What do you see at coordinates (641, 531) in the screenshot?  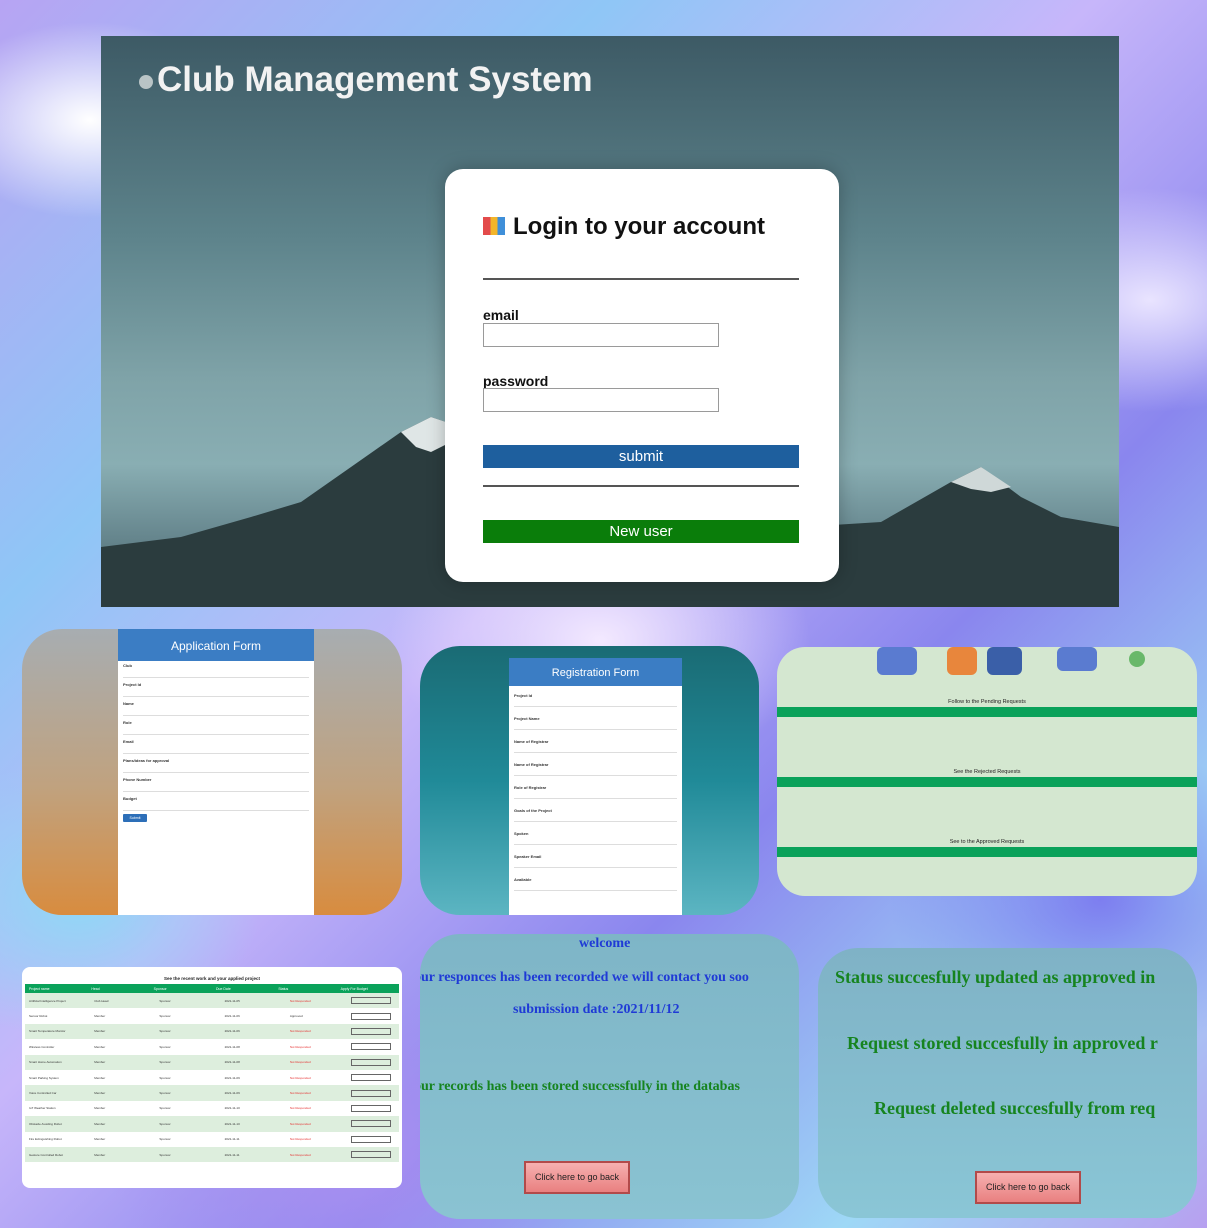 I see `new-user-button: New user` at bounding box center [641, 531].